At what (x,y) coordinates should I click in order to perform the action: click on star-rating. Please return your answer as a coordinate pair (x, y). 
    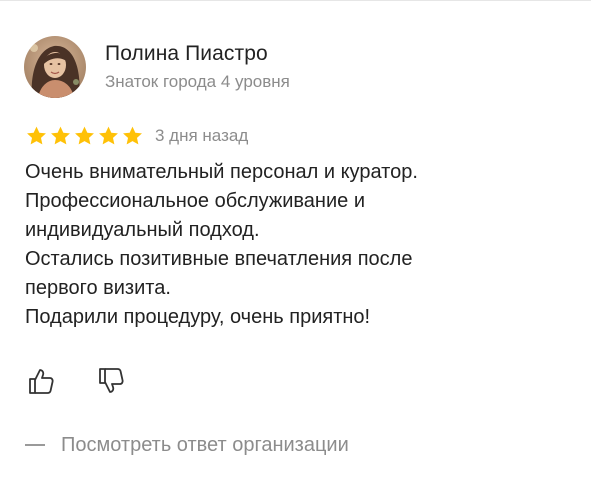
    Looking at the image, I should click on (85, 136).